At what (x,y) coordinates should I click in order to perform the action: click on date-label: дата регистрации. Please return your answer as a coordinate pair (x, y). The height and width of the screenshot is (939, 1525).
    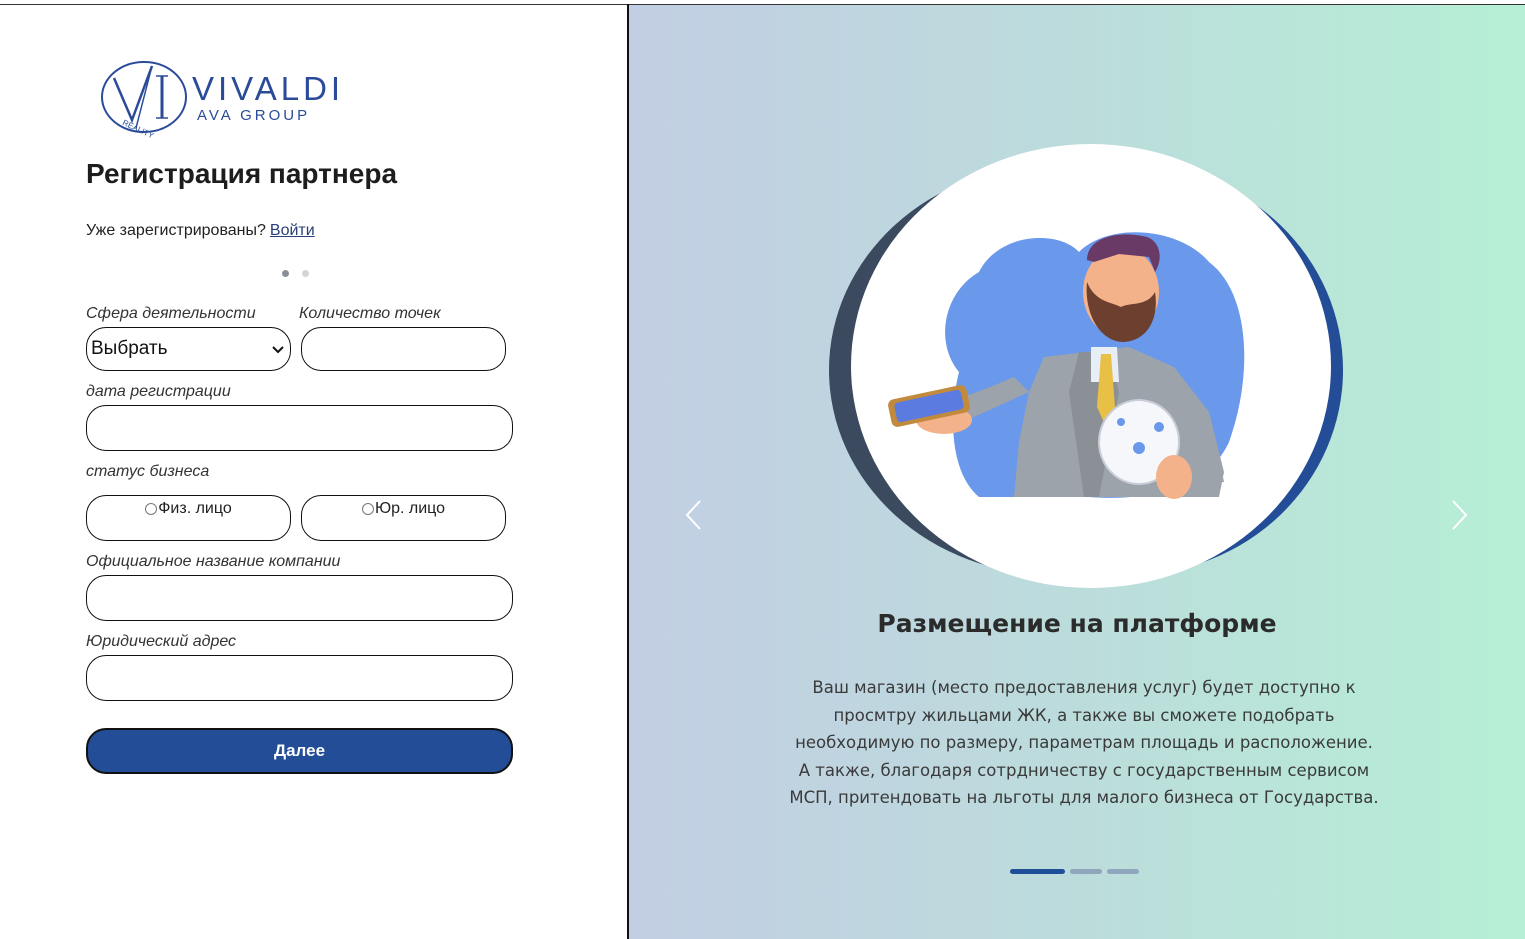
    Looking at the image, I should click on (158, 391).